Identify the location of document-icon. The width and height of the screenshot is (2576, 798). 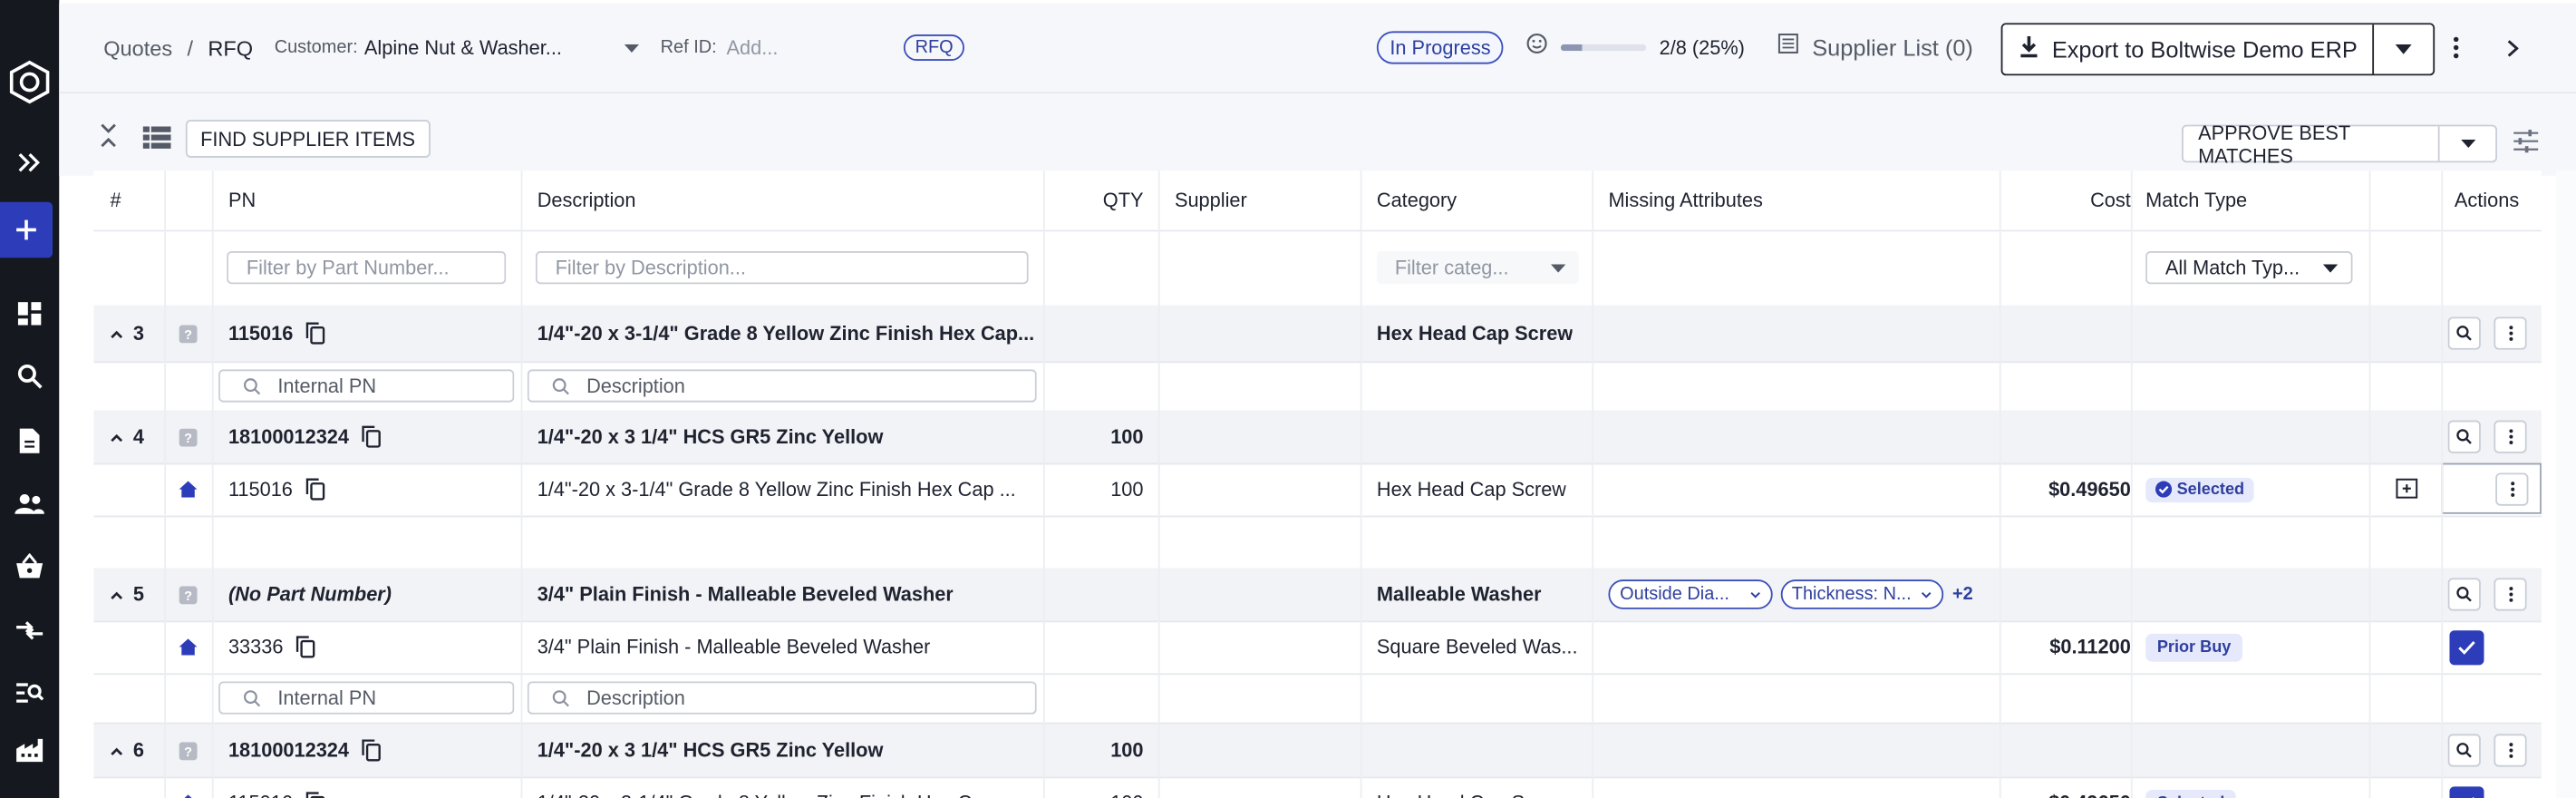
(29, 439).